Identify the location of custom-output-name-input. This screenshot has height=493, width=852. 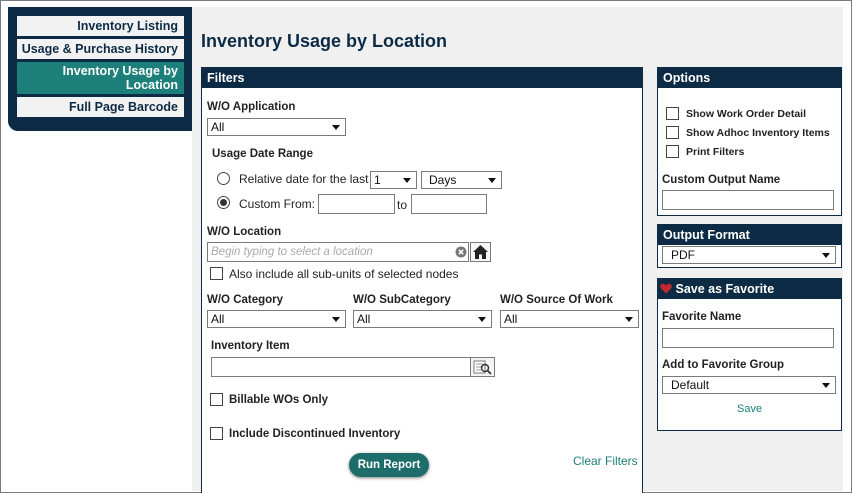
(748, 200).